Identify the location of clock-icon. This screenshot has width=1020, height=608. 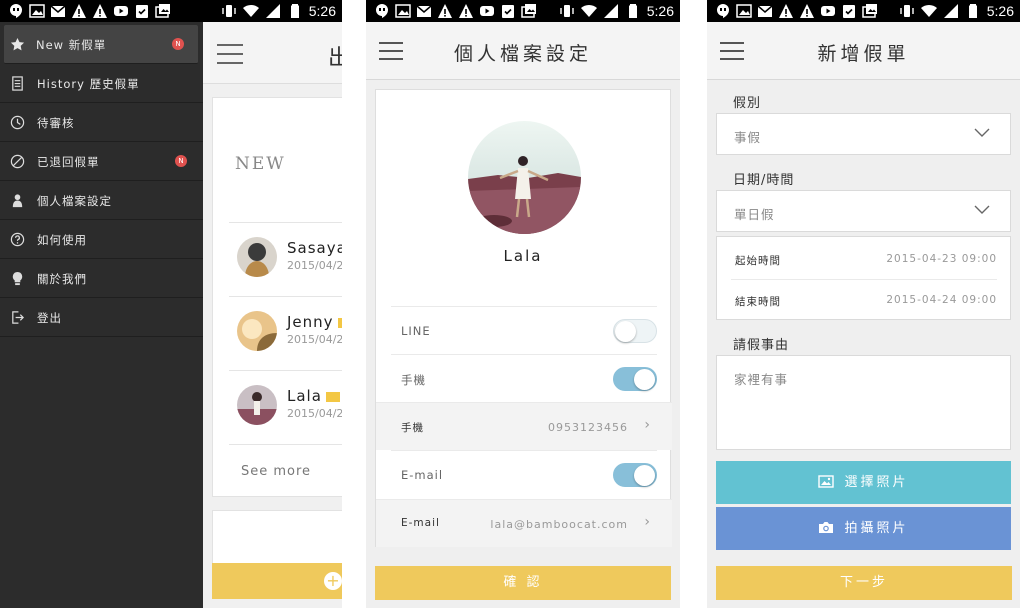
(17, 122).